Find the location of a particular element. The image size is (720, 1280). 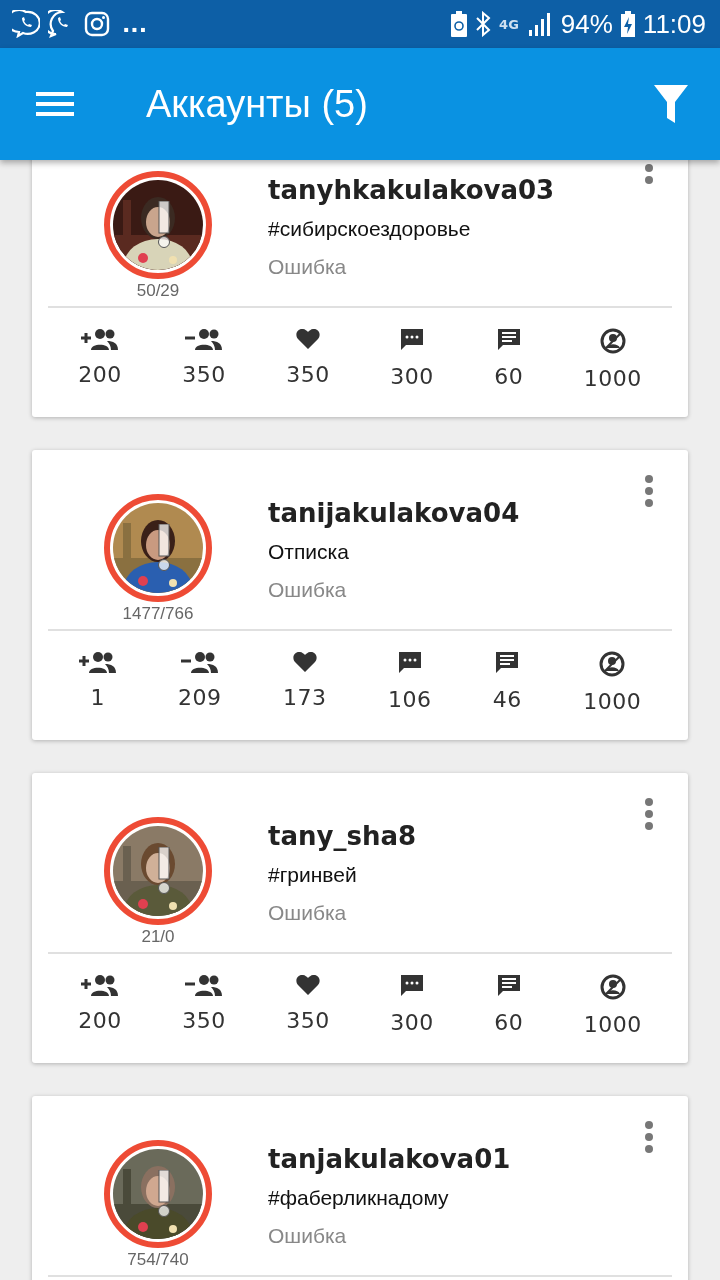

filter-button is located at coordinates (671, 104).